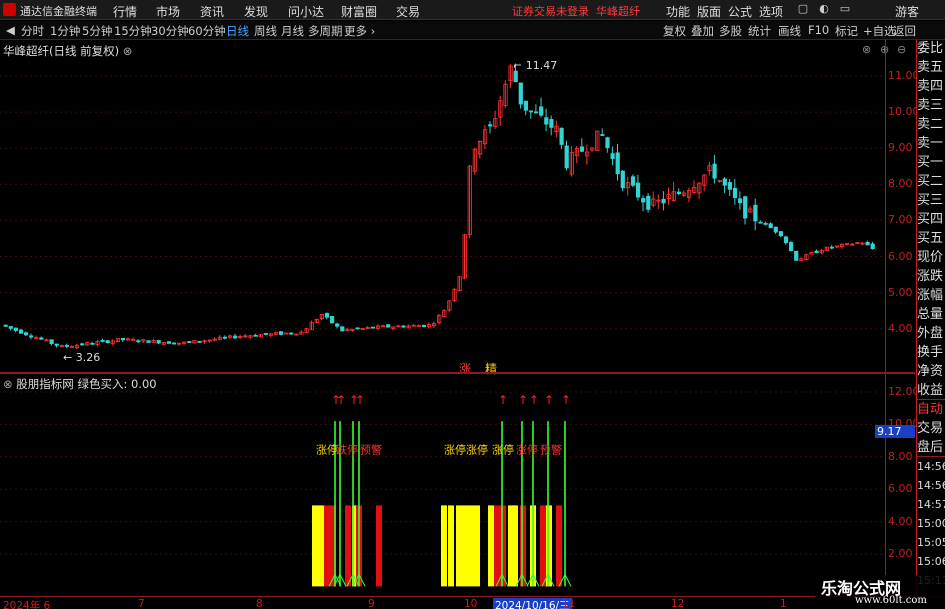  Describe the element at coordinates (97, 31) in the screenshot. I see `period-5min: 5分钟` at that location.